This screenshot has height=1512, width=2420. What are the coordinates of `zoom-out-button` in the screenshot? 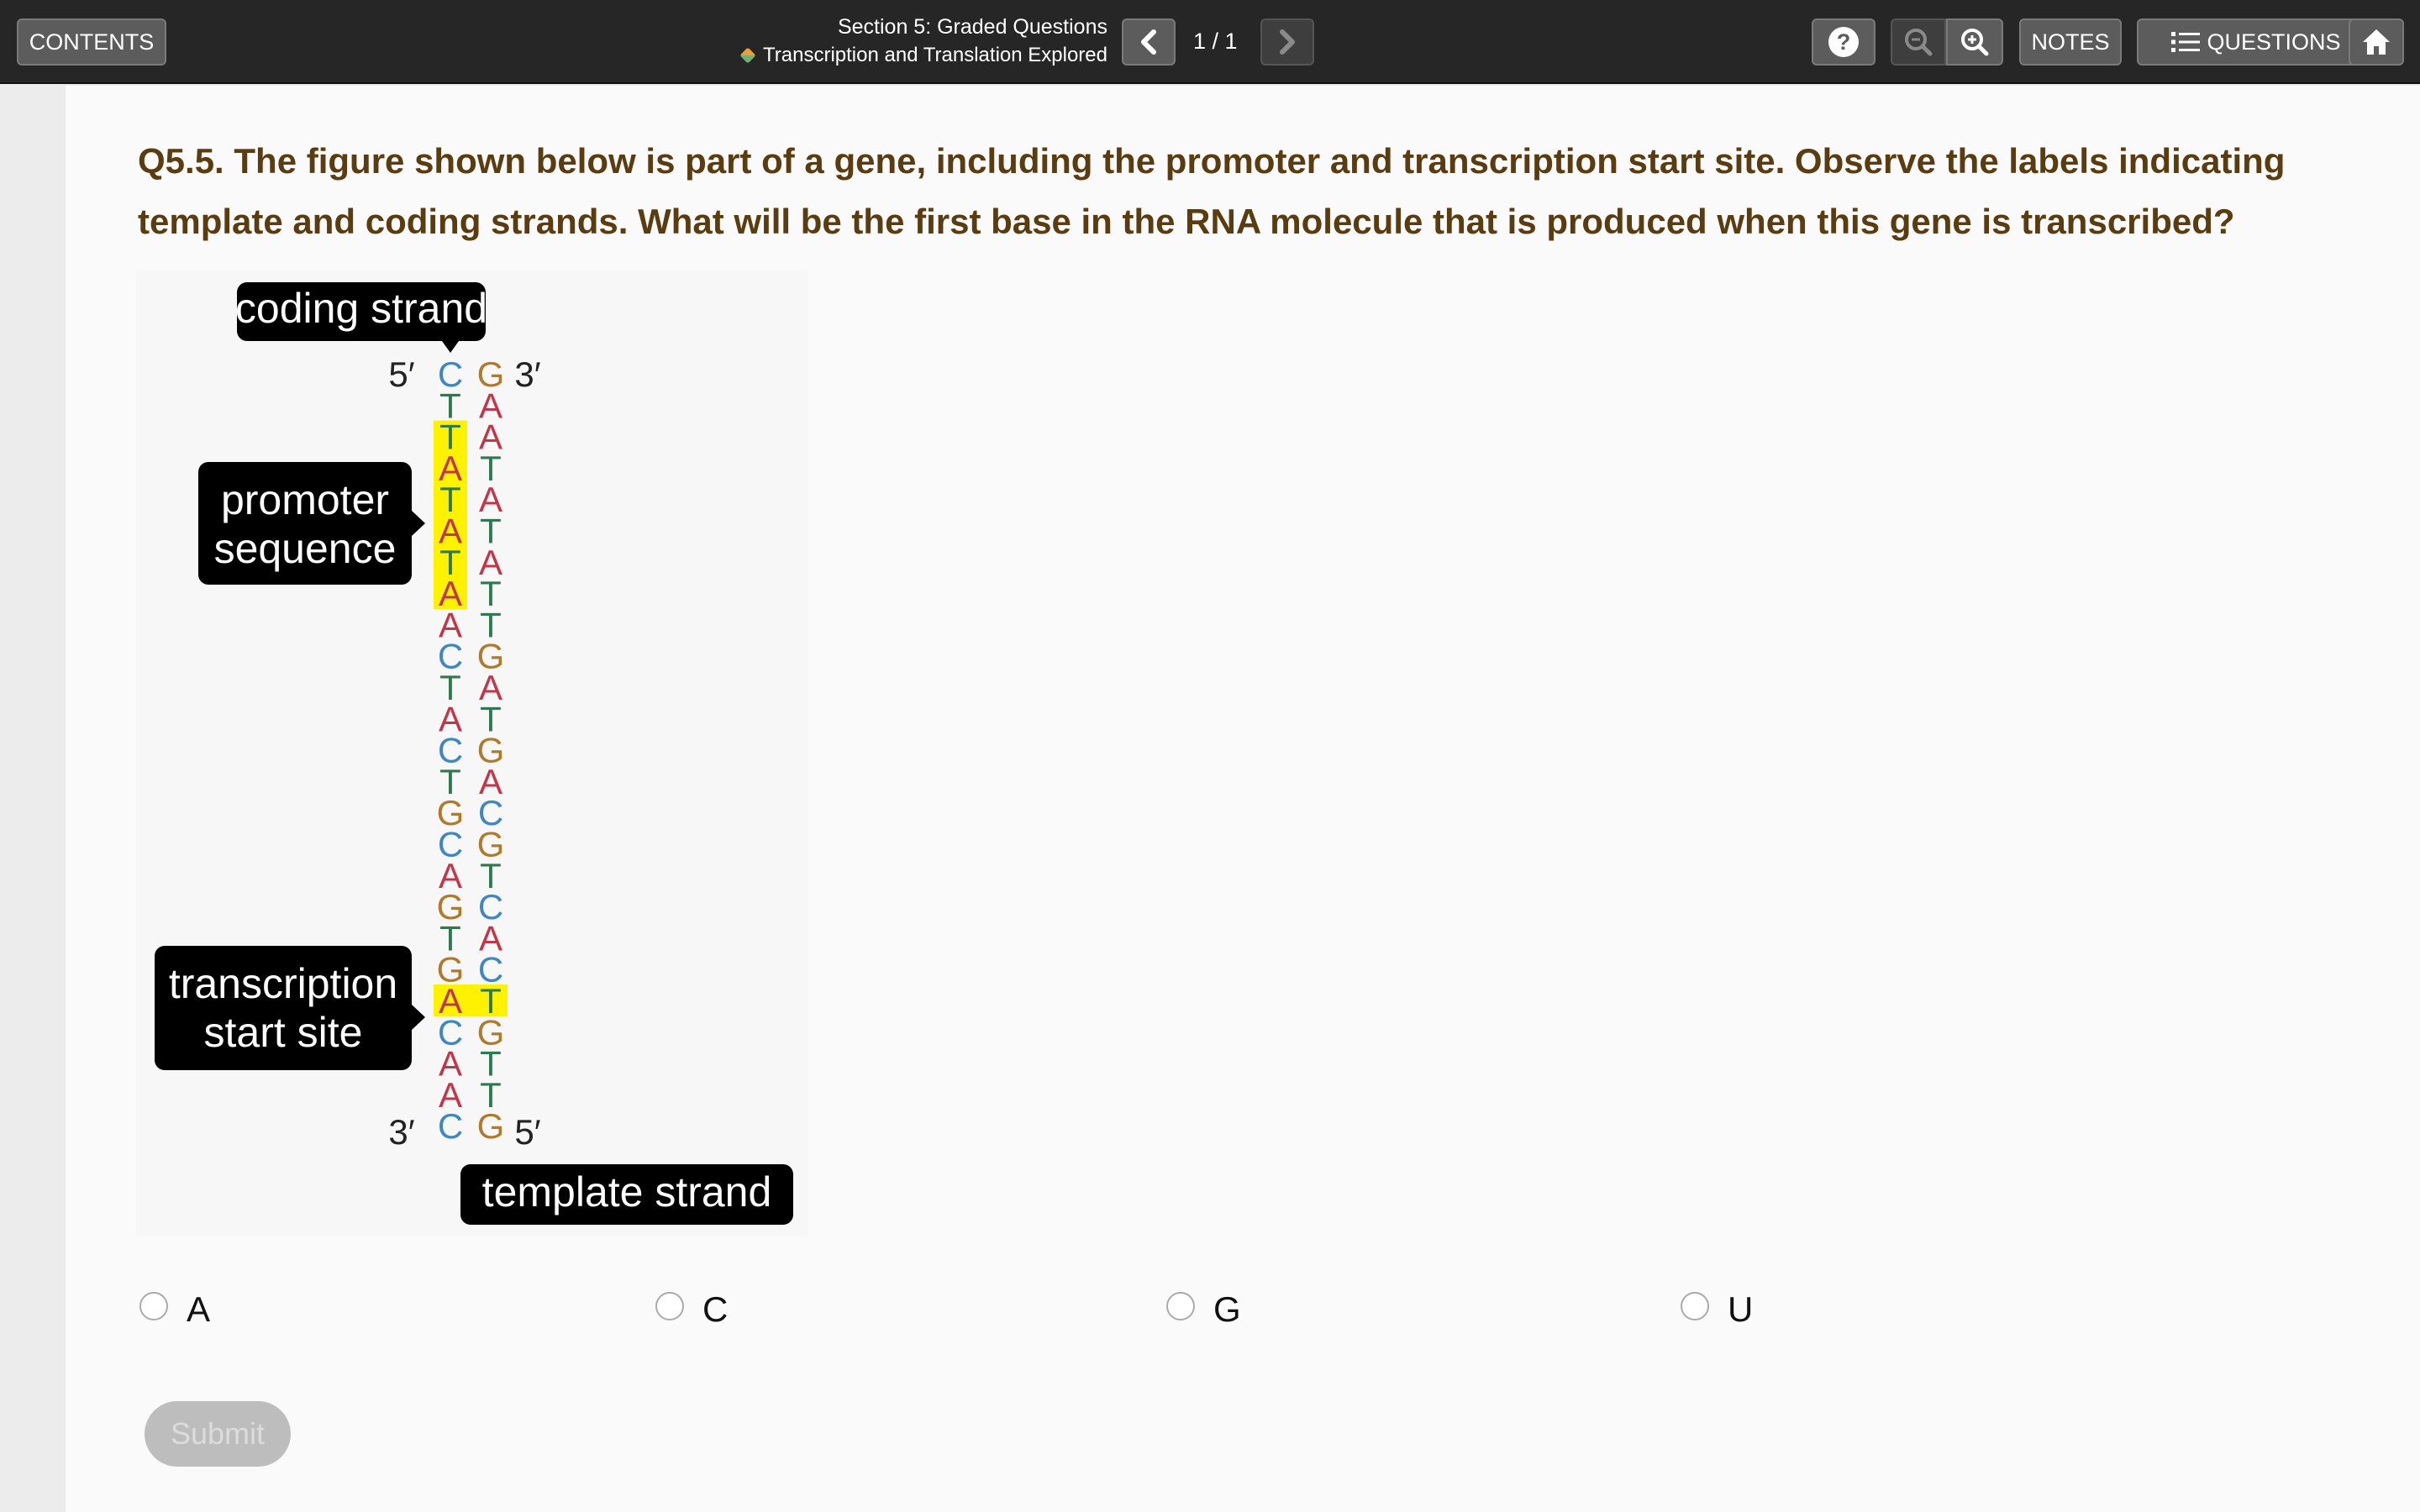 It's located at (1919, 42).